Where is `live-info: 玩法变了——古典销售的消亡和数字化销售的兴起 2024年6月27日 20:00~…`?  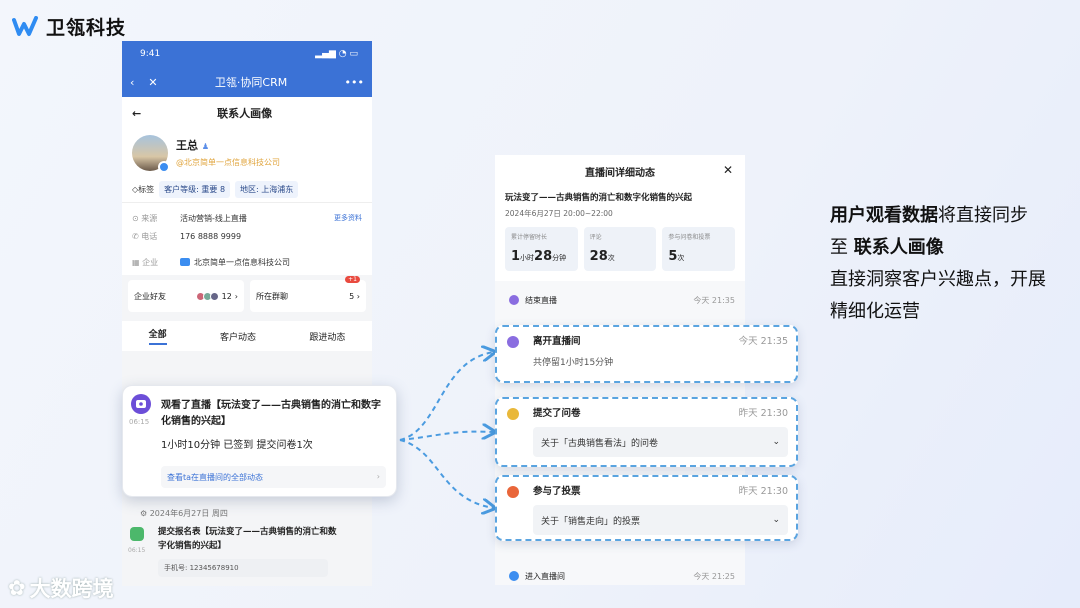
live-info: 玩法变了——古典销售的消亡和数字化销售的兴起 2024年6月27日 20:00~… is located at coordinates (620, 234).